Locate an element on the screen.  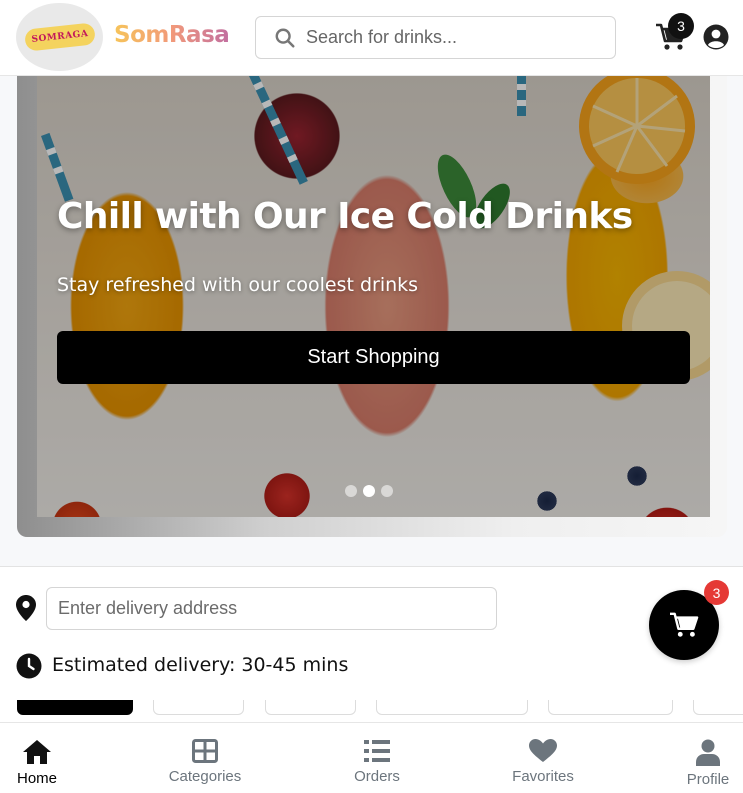
logo-badge: SOMRAGA is located at coordinates (59, 37).